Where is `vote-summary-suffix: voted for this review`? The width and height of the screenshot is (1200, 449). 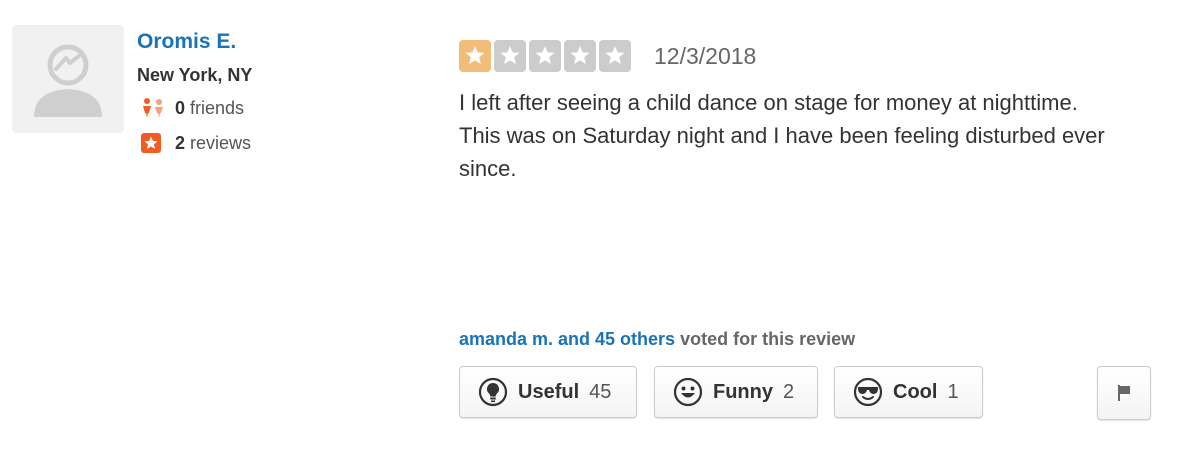 vote-summary-suffix: voted for this review is located at coordinates (765, 339).